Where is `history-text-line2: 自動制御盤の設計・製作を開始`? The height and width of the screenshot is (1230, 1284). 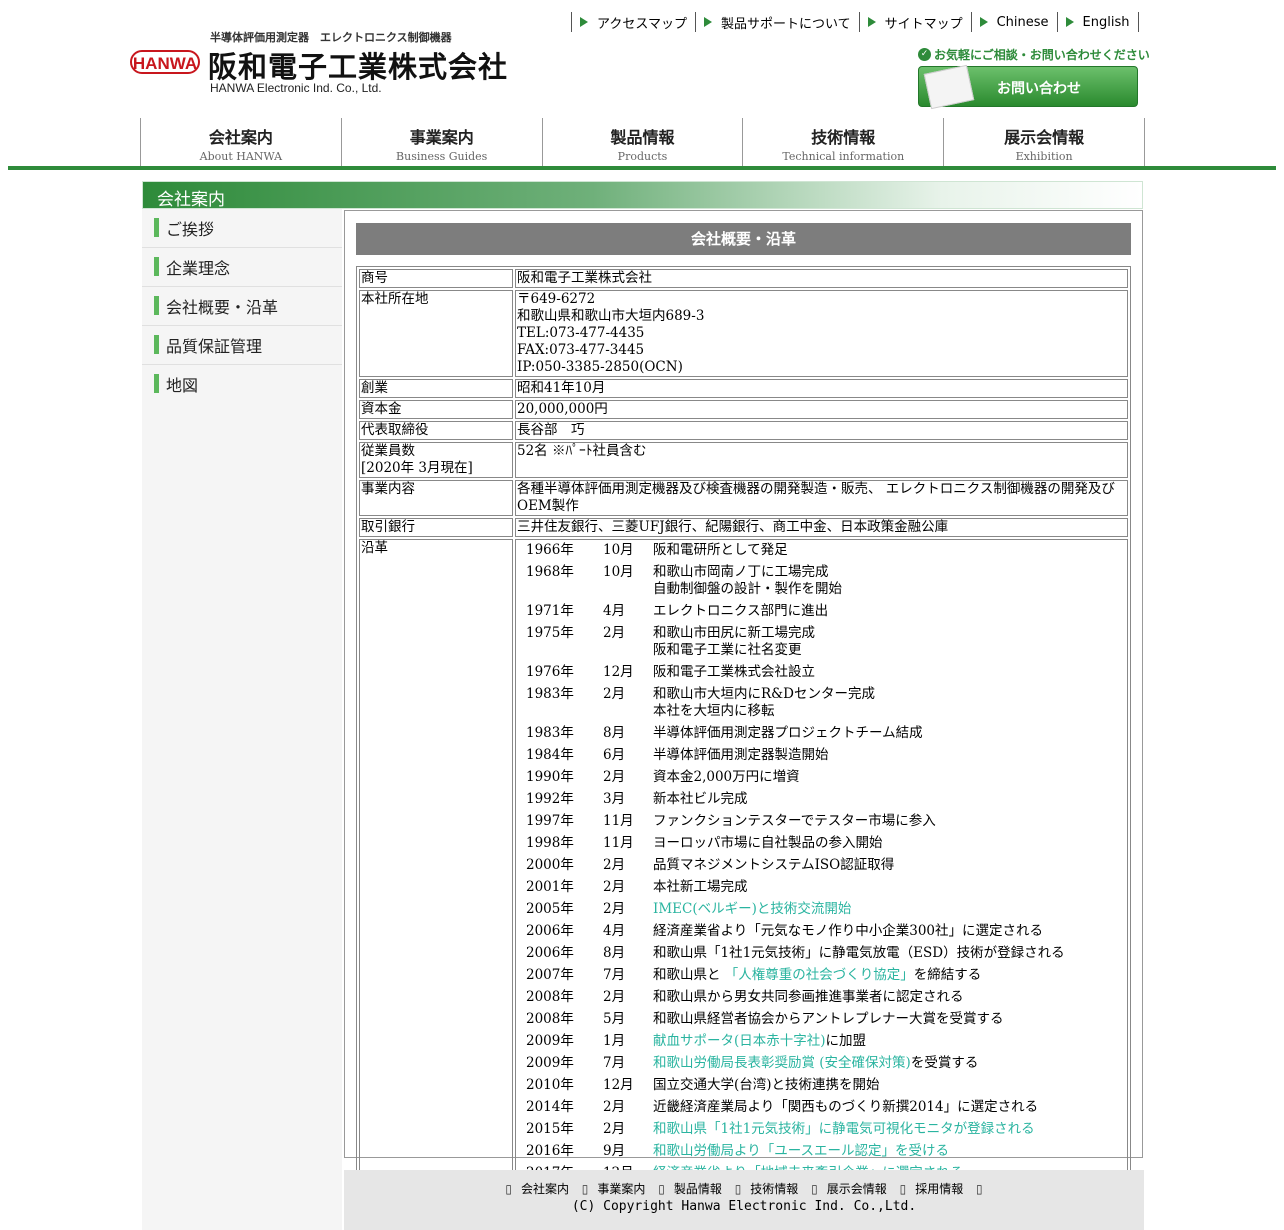
history-text-line2: 自動制御盤の設計・製作を開始 is located at coordinates (747, 589).